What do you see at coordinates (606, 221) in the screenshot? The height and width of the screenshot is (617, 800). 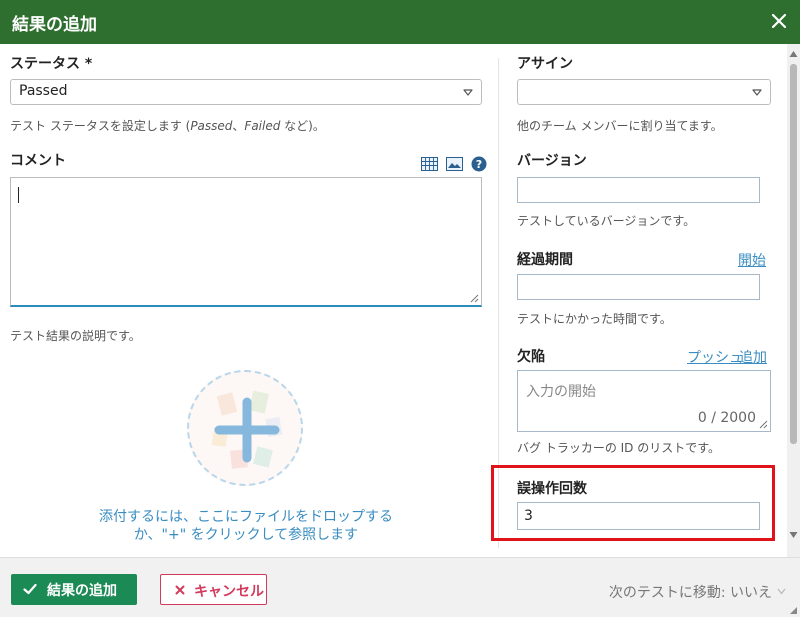 I see `version-help: テストしているバージョンです。` at bounding box center [606, 221].